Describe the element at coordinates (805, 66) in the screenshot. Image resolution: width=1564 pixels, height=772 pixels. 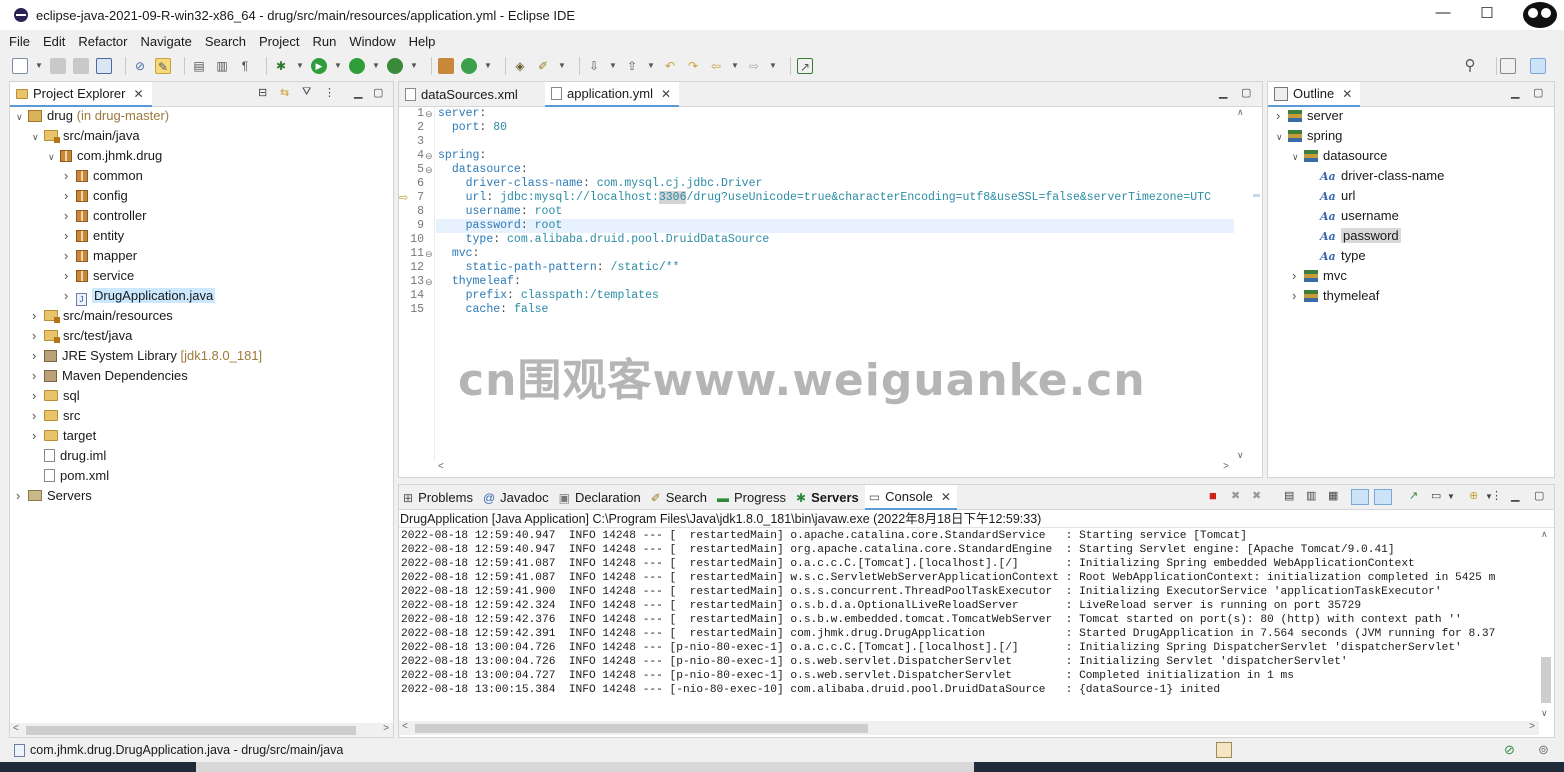
I see `pin-editor-icon: ↗` at that location.